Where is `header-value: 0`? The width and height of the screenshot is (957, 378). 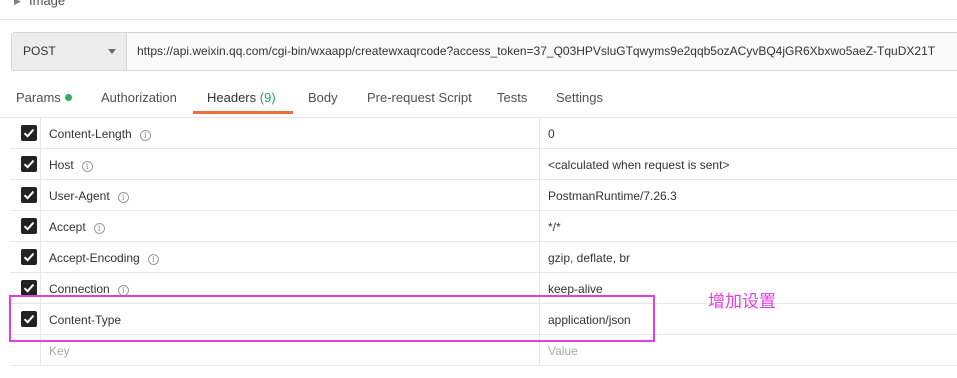 header-value: 0 is located at coordinates (551, 134).